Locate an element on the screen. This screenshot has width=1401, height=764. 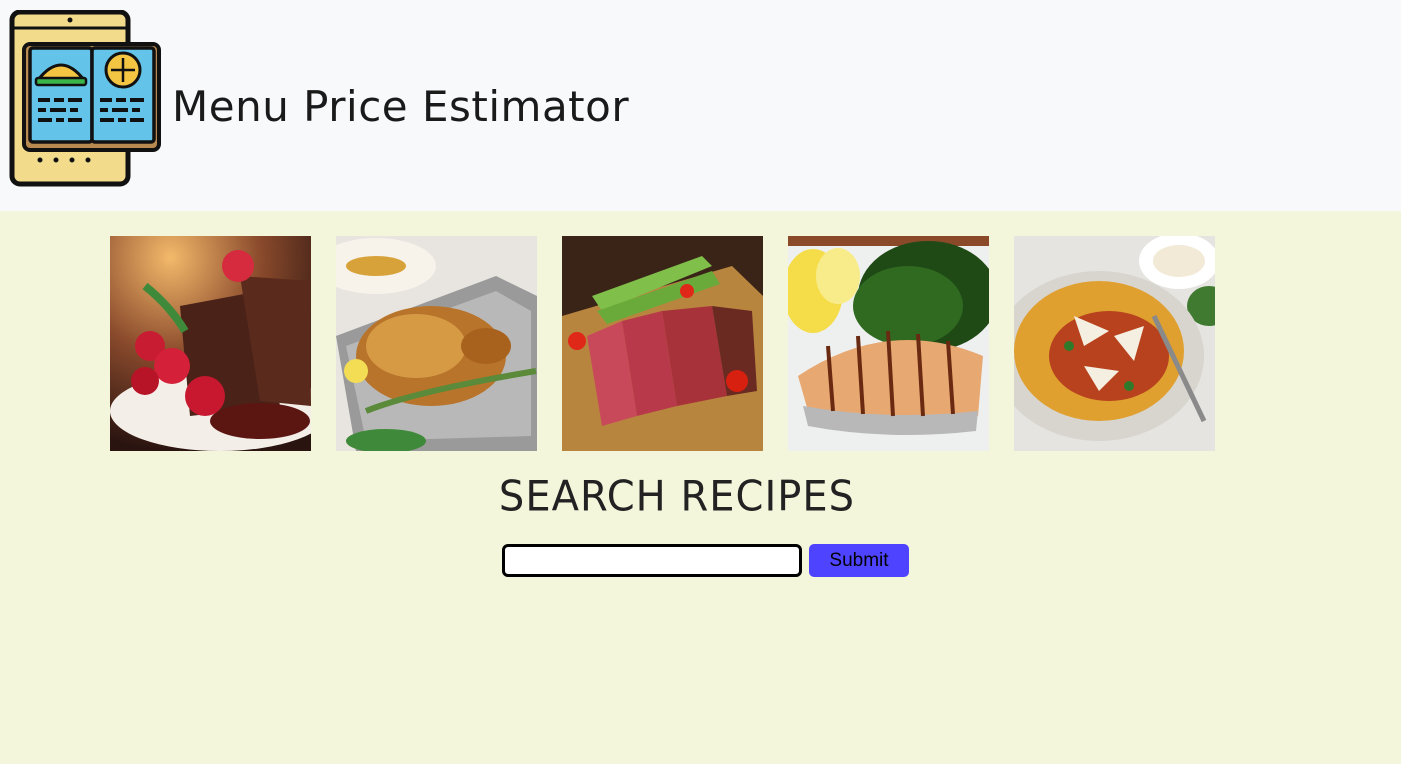
search-input is located at coordinates (652, 560).